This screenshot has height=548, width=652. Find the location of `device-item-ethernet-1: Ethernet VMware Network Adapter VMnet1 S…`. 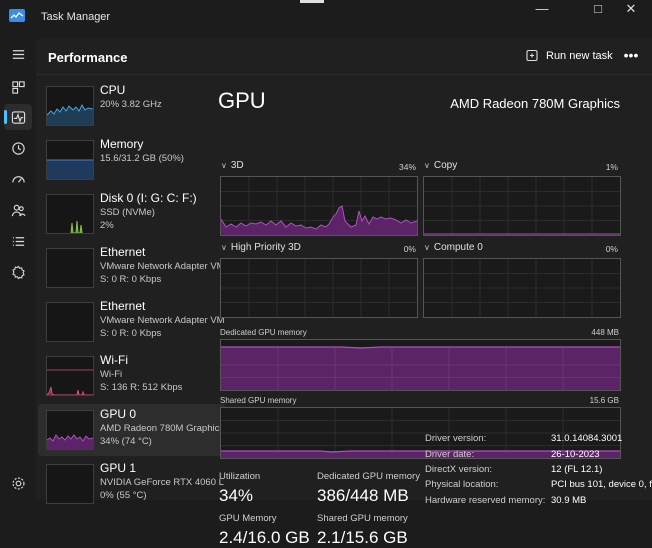

device-item-ethernet-1: Ethernet VMware Network Adapter VMnet1 S… is located at coordinates (132, 268).